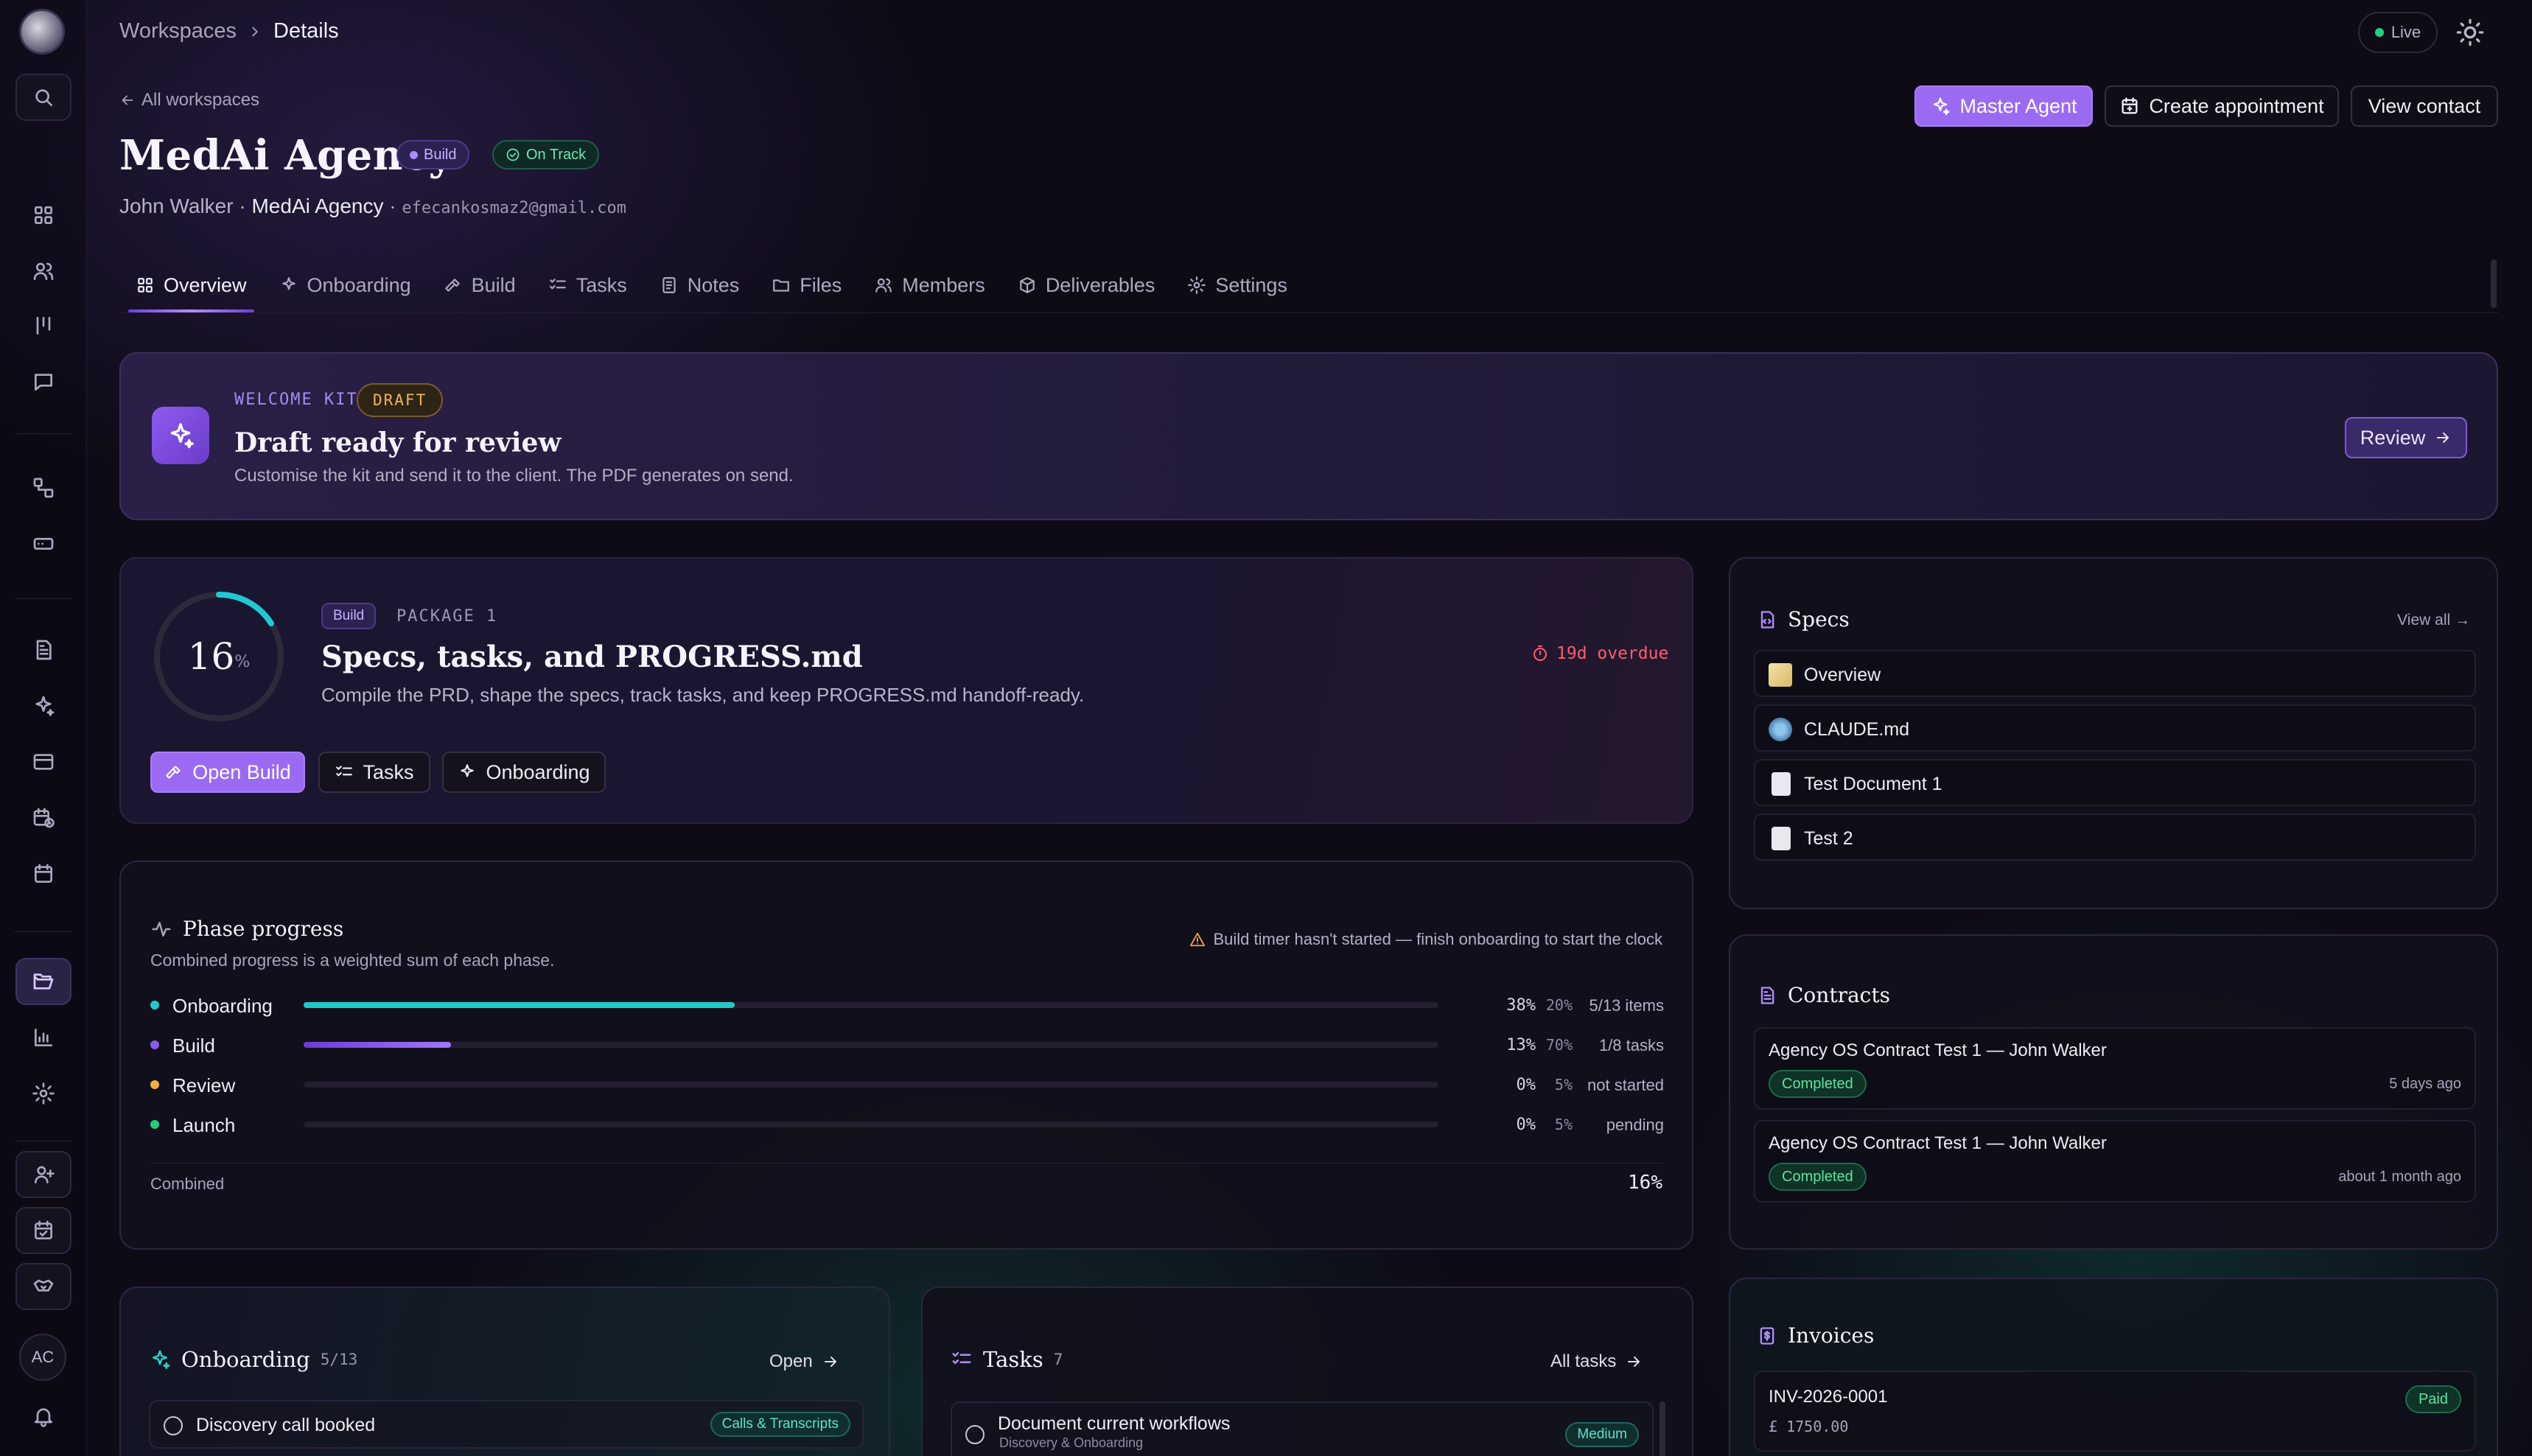 The height and width of the screenshot is (1456, 2532). What do you see at coordinates (713, 284) in the screenshot?
I see `tab-label: Notes` at bounding box center [713, 284].